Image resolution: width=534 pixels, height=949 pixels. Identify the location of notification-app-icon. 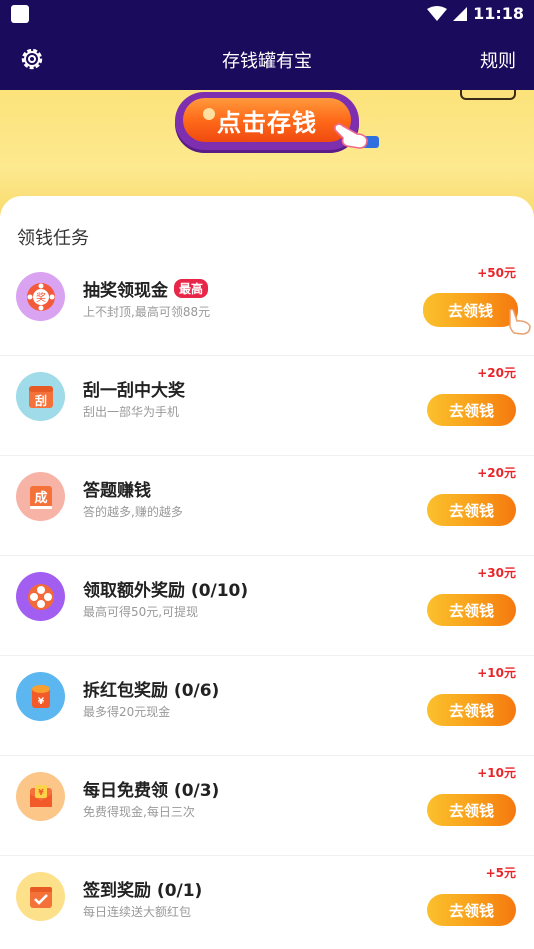
(20, 14).